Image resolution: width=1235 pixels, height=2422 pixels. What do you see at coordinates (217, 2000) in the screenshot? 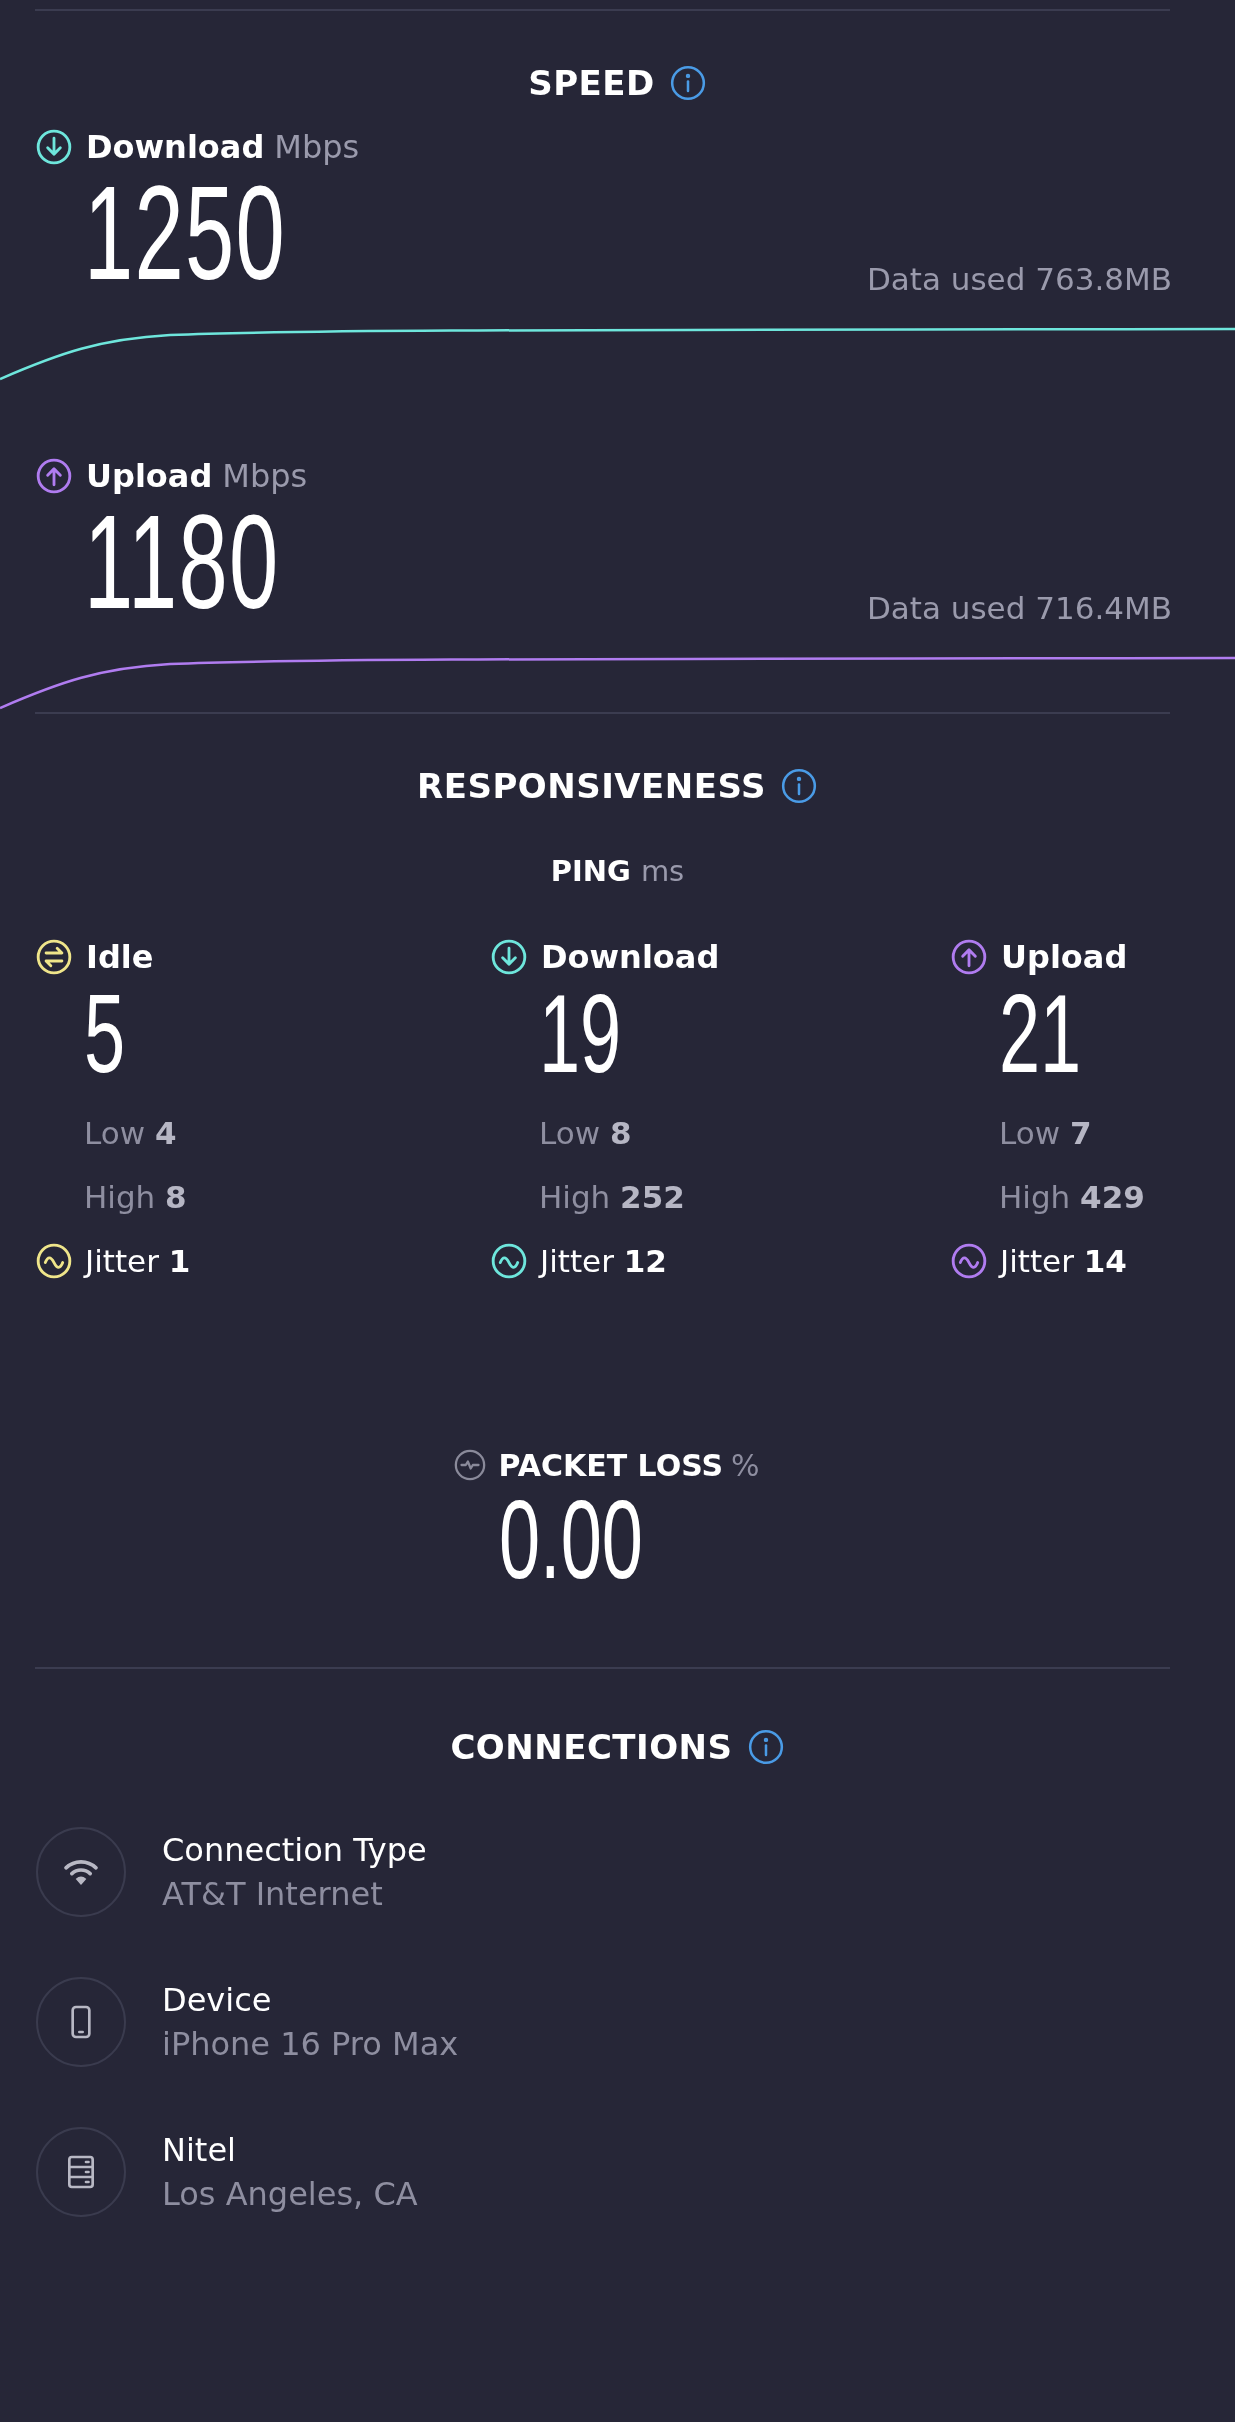
I see `connection-title: Device` at bounding box center [217, 2000].